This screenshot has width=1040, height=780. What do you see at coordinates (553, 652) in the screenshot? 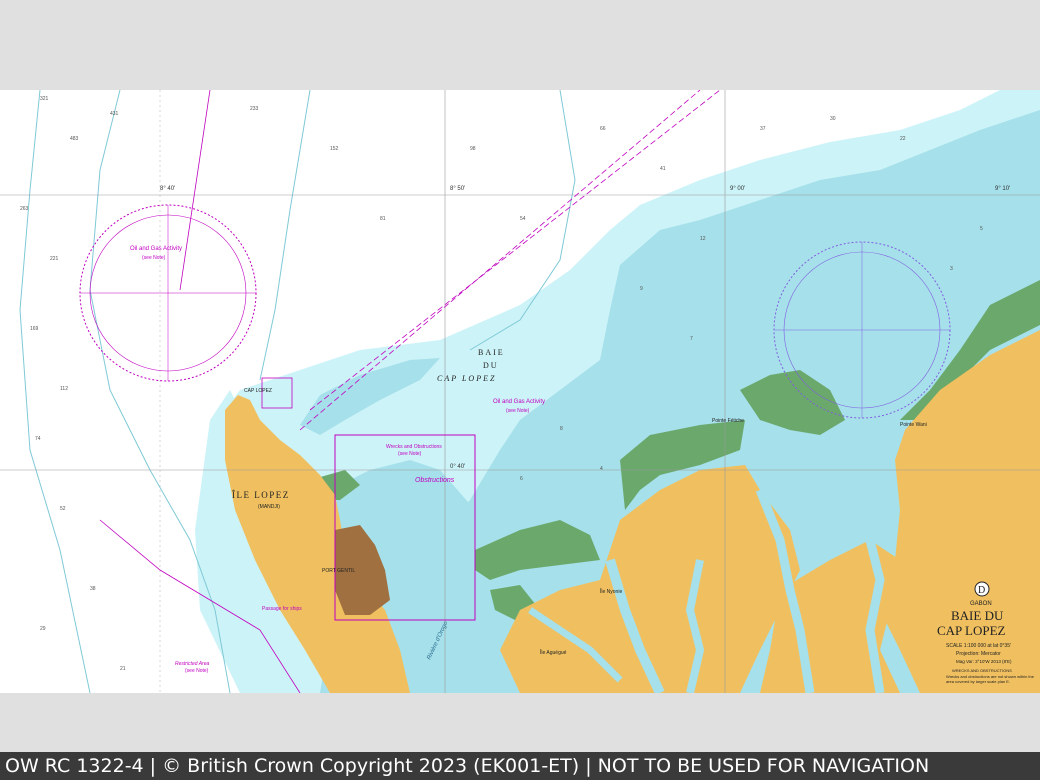
I see `island-label: Île Aguégué` at bounding box center [553, 652].